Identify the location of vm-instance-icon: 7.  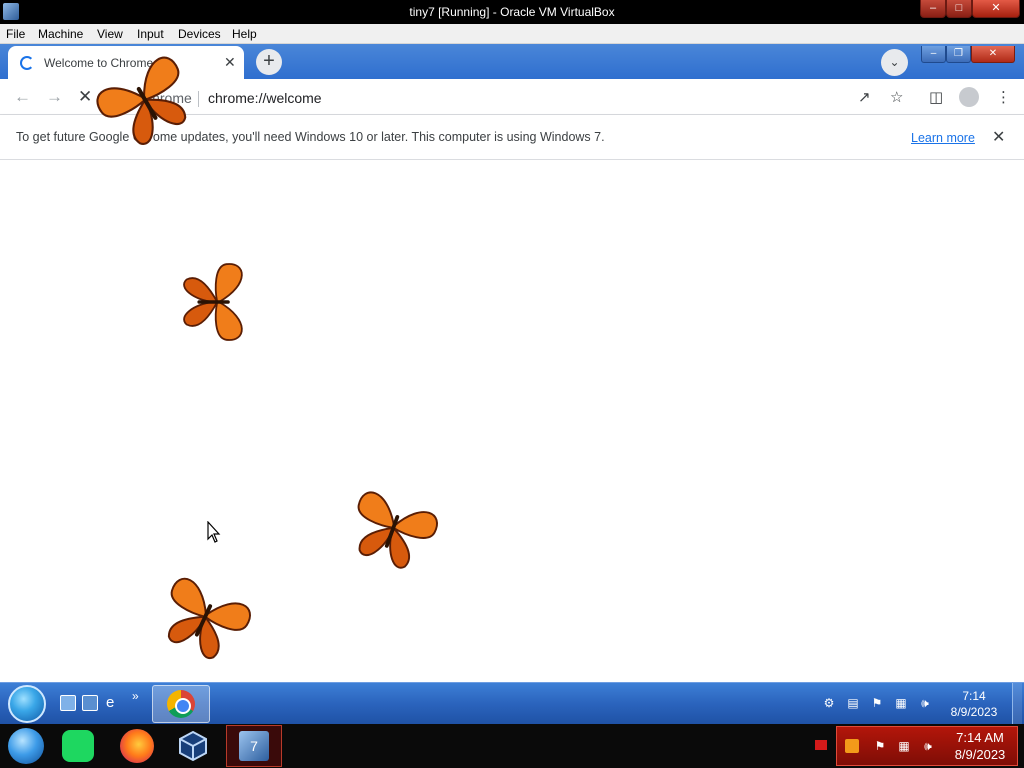
(254, 746).